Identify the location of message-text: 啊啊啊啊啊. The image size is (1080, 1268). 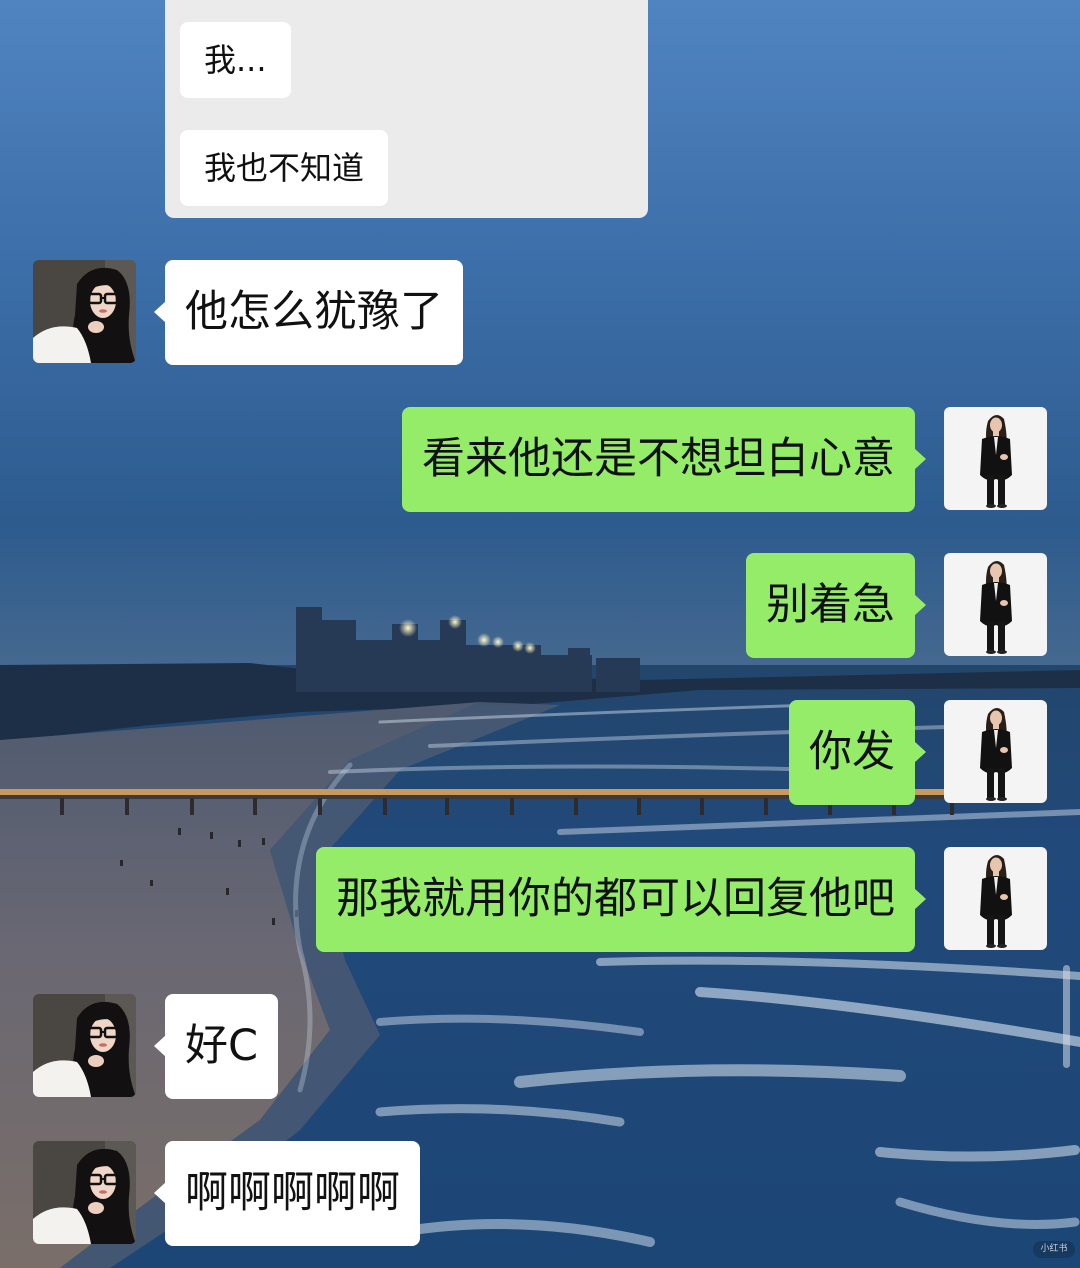
(292, 1193).